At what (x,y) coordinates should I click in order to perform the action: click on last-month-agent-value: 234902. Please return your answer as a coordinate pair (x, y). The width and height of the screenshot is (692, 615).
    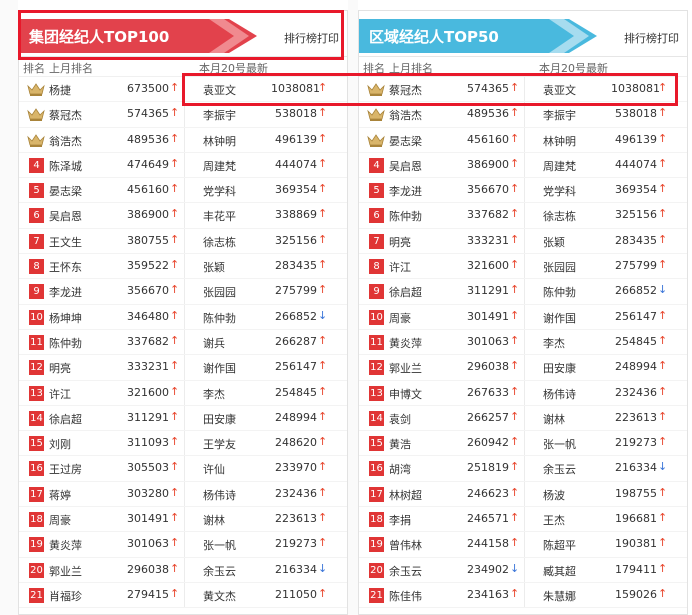
    Looking at the image, I should click on (488, 569).